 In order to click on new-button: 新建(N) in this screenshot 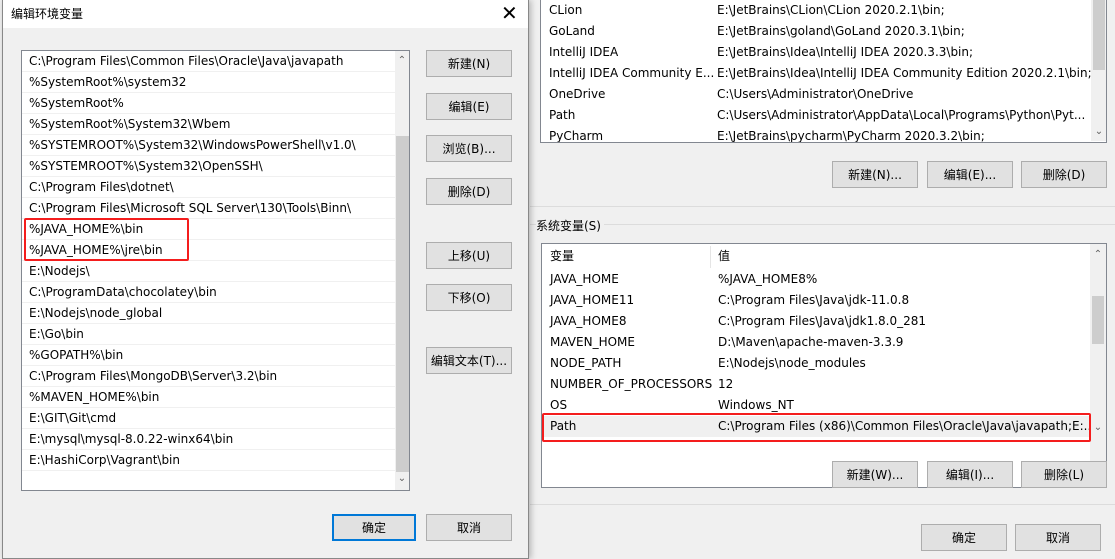, I will do `click(469, 63)`.